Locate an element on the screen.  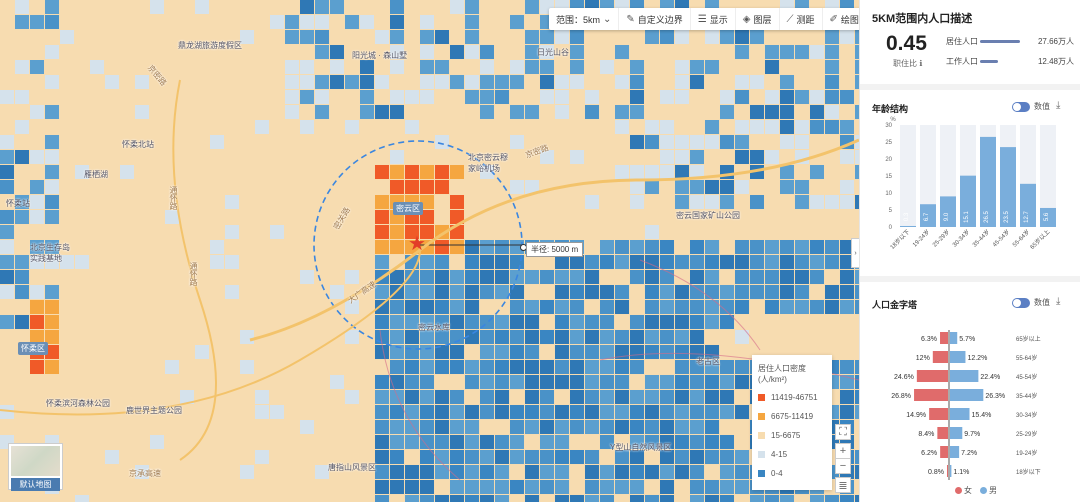
legend-item: 4-15 is located at coordinates (792, 454).